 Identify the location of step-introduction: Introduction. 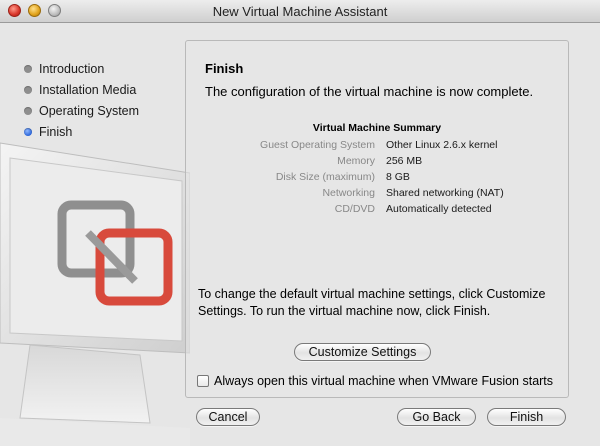
(81, 72).